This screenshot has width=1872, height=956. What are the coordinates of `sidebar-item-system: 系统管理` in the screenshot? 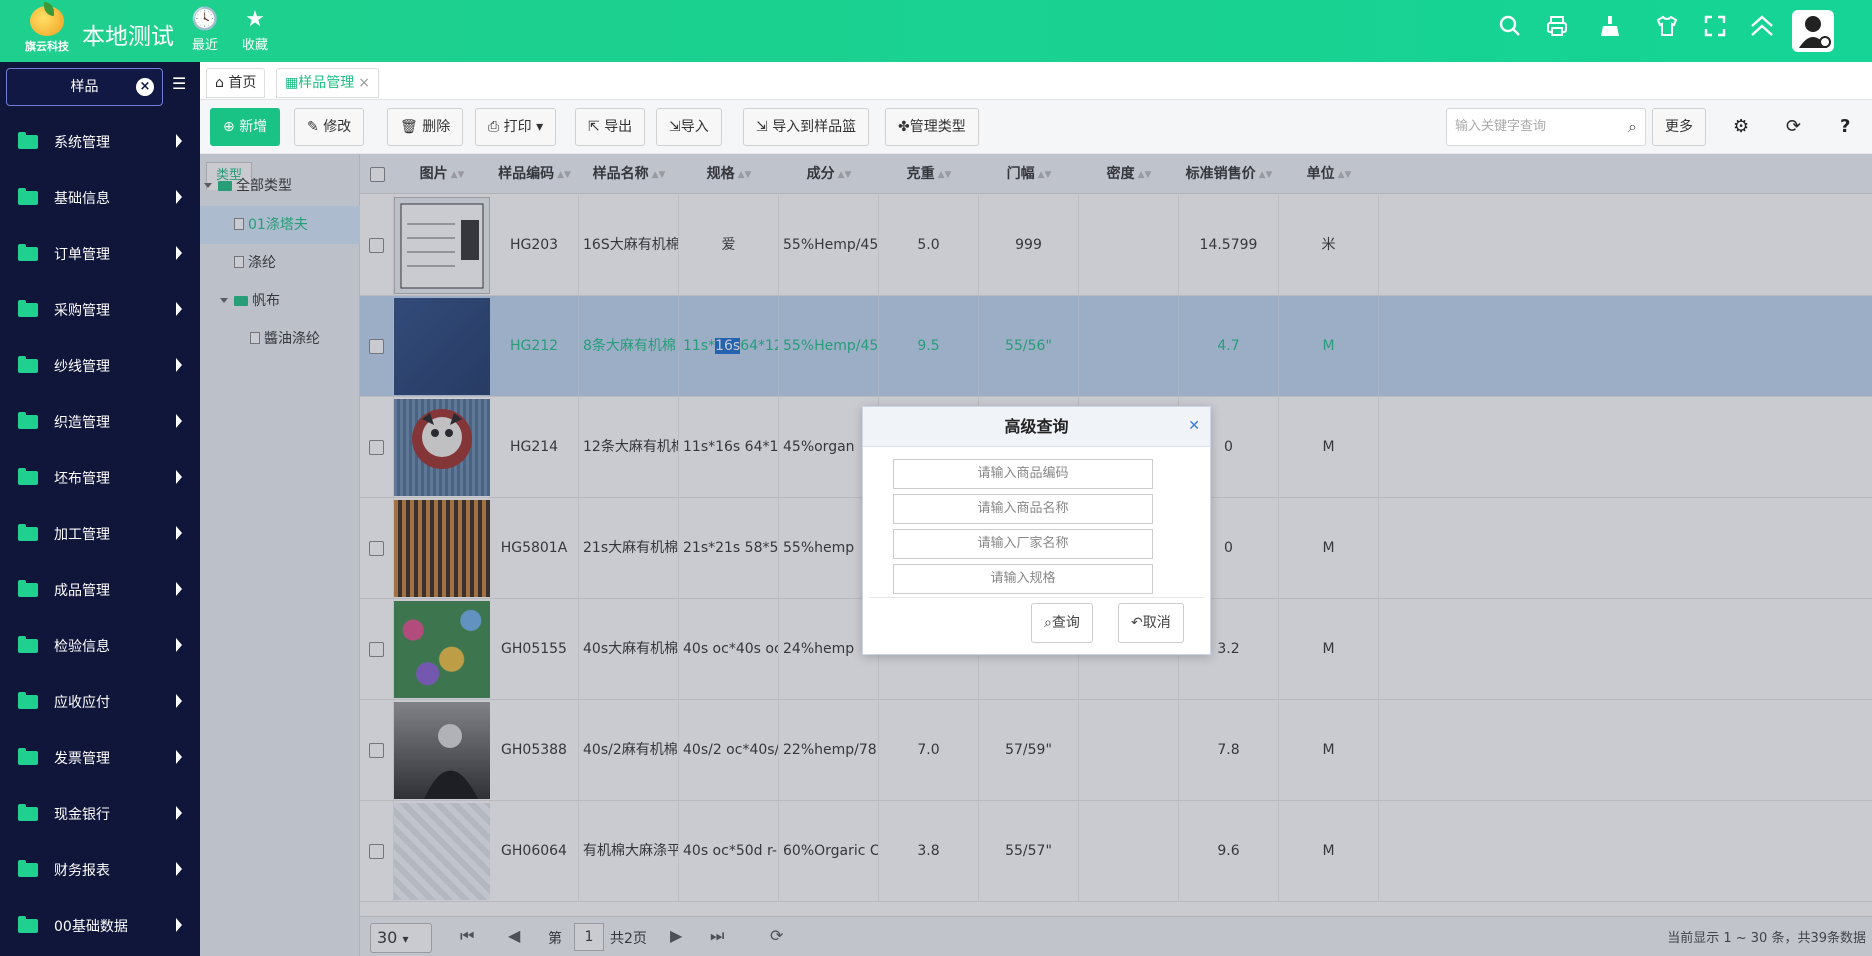 It's located at (100, 142).